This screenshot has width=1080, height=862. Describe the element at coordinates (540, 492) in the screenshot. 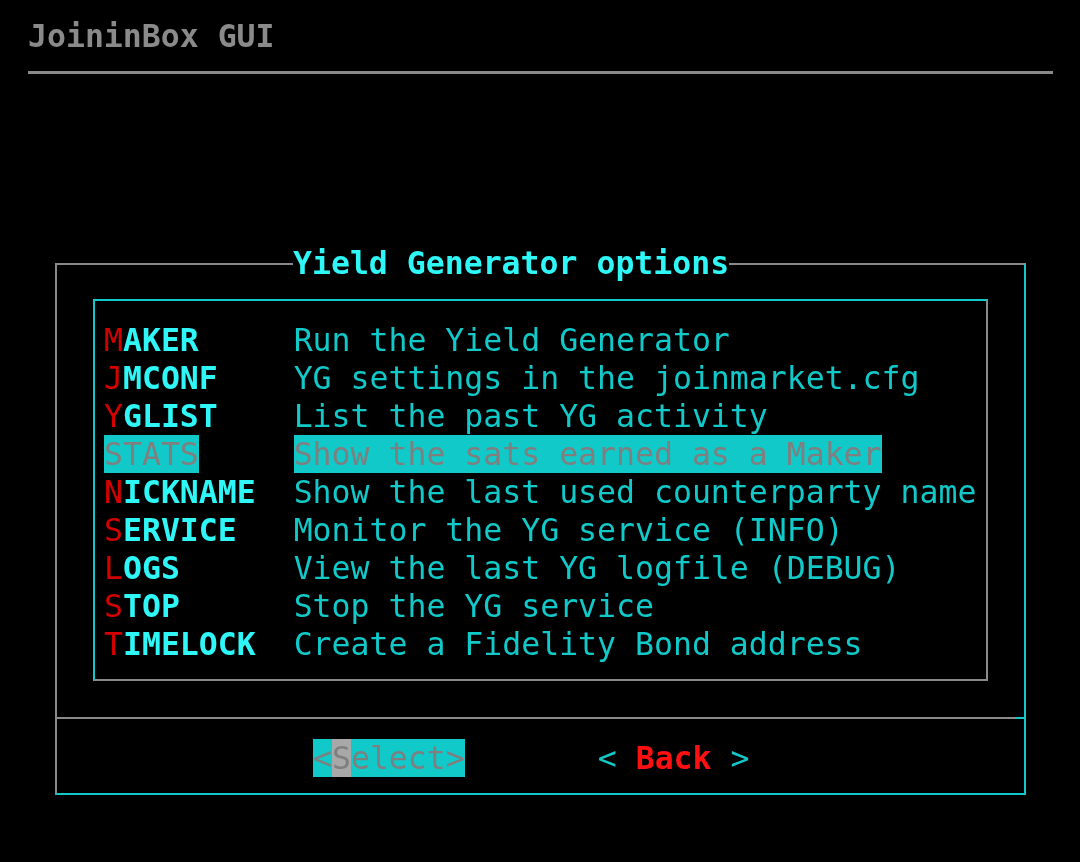

I see `menu-item: NICKNAME Show the last used counterparty name` at that location.